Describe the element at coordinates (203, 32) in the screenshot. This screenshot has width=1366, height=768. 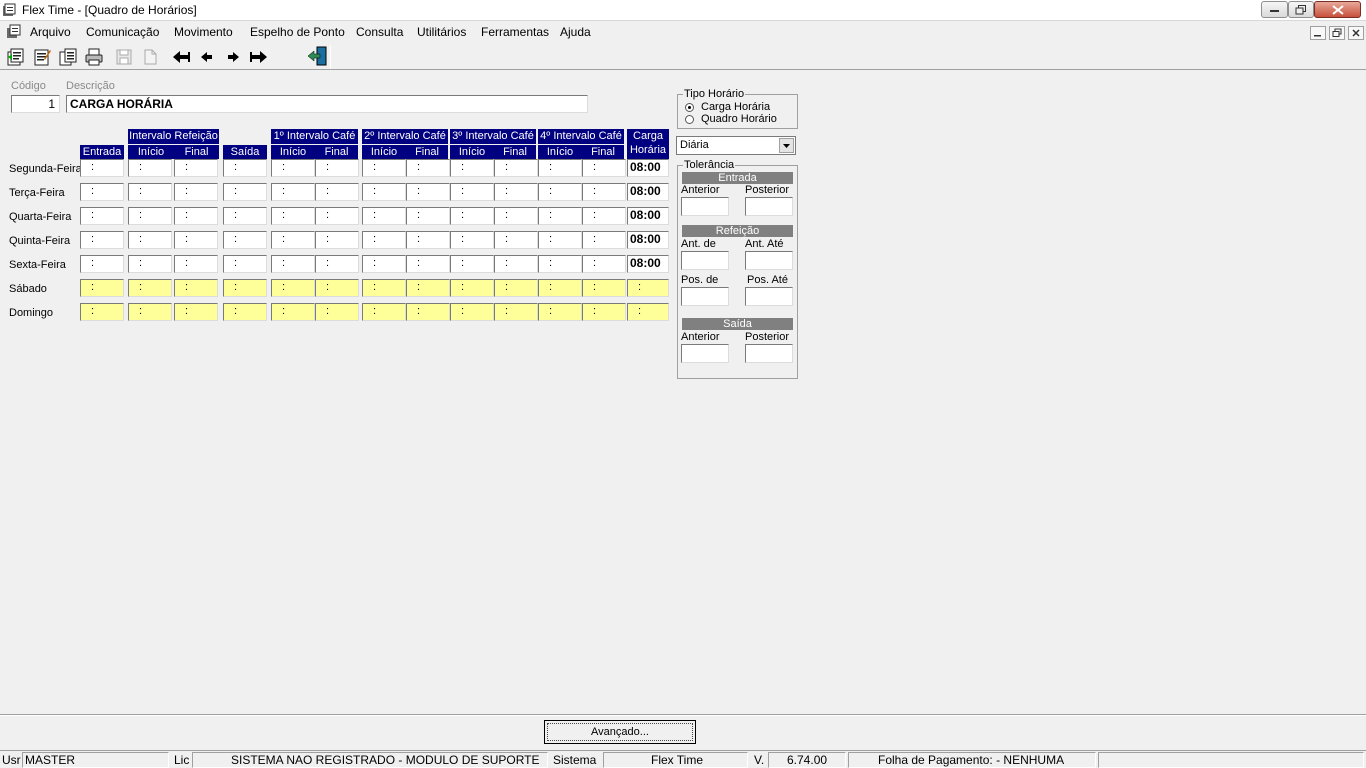
I see `menu-movimento: Movimento` at that location.